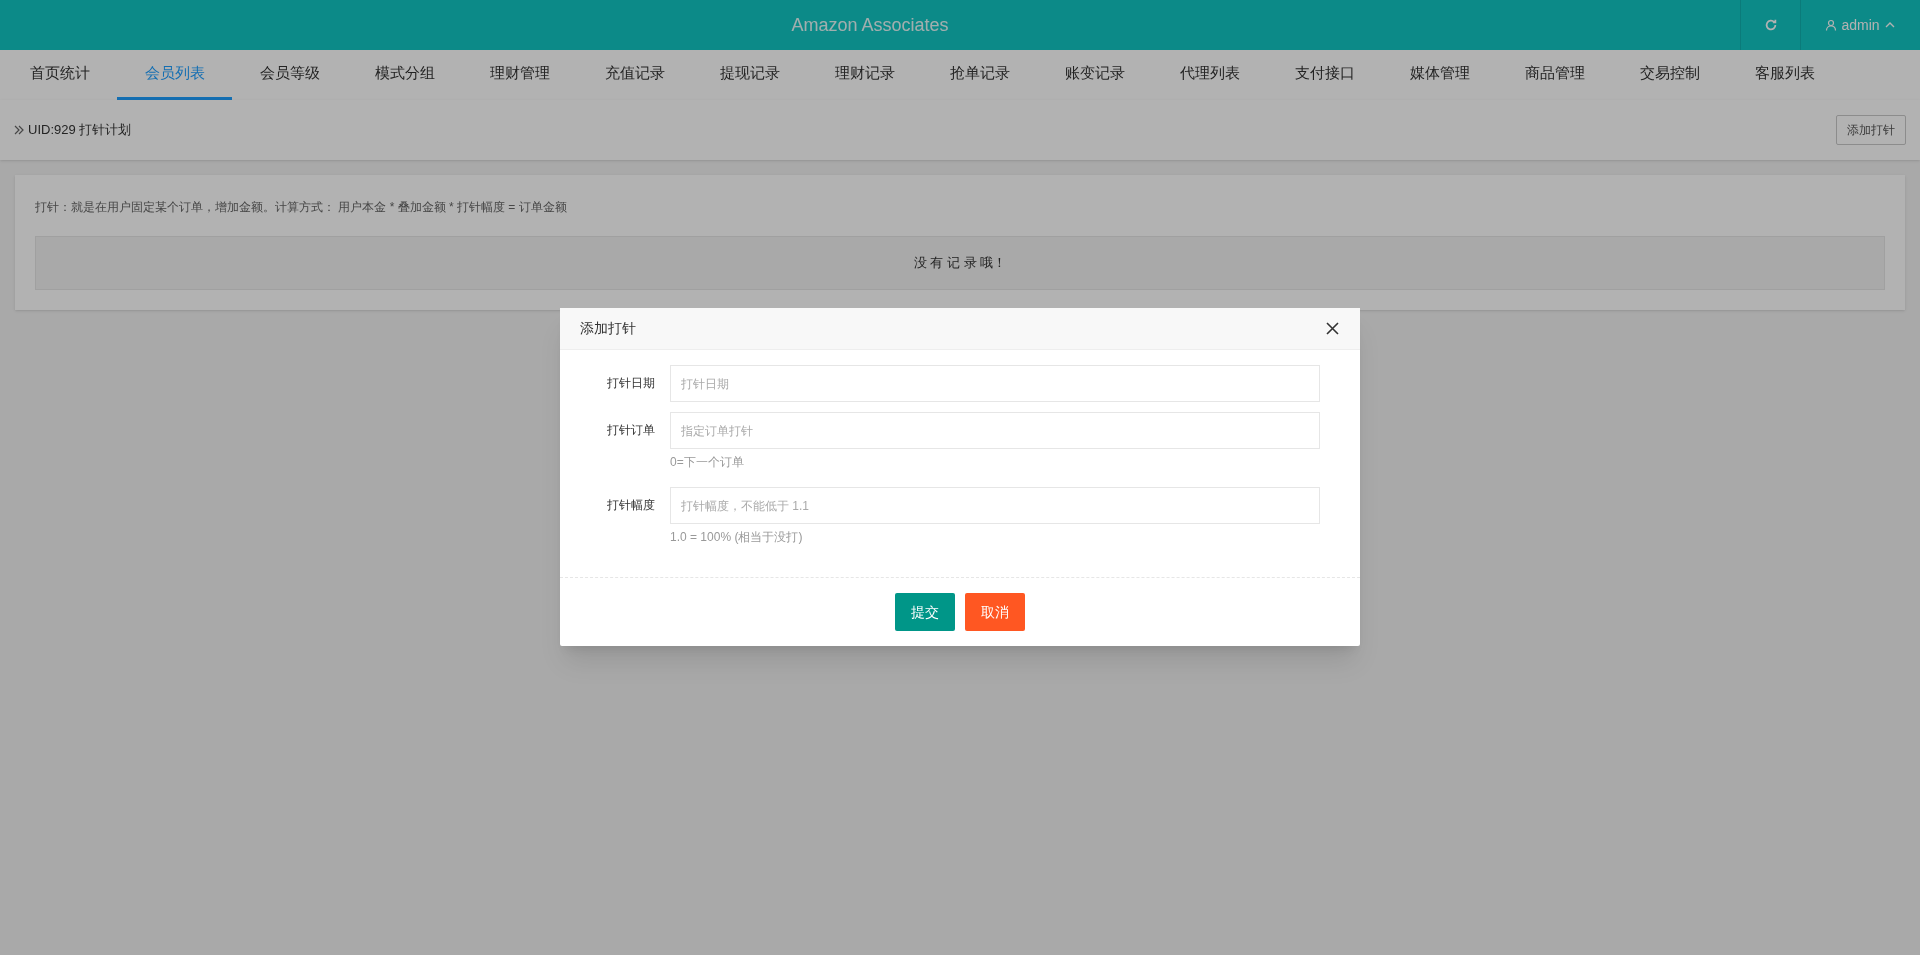  Describe the element at coordinates (1784, 75) in the screenshot. I see `nav-tab: 客服列表` at that location.